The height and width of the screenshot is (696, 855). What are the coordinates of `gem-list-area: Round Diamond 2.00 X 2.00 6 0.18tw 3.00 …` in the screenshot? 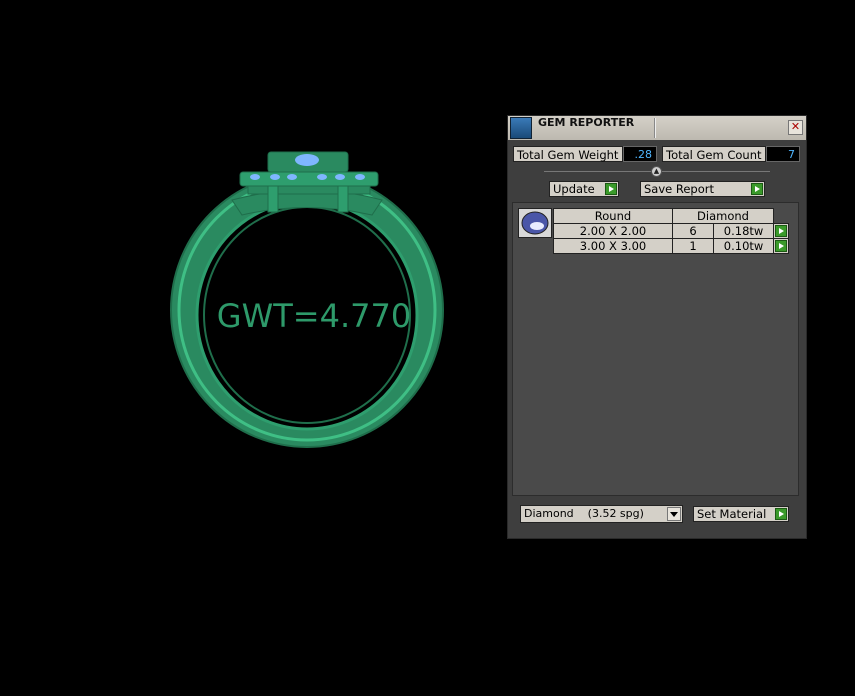 It's located at (655, 349).